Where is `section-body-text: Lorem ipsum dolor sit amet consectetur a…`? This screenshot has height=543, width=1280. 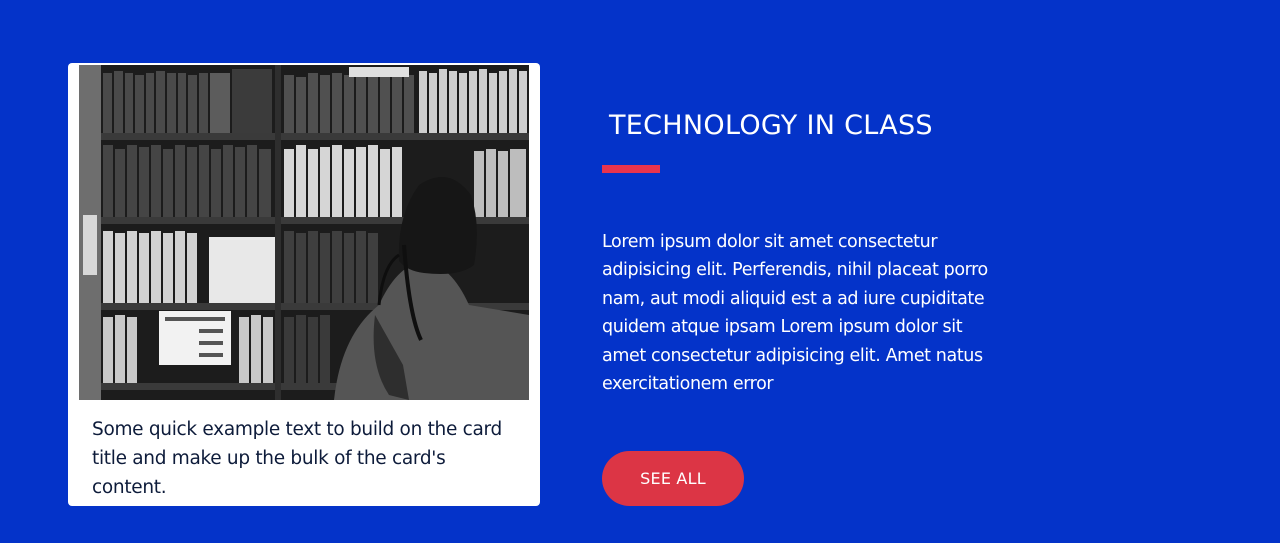 section-body-text: Lorem ipsum dolor sit amet consectetur a… is located at coordinates (795, 313).